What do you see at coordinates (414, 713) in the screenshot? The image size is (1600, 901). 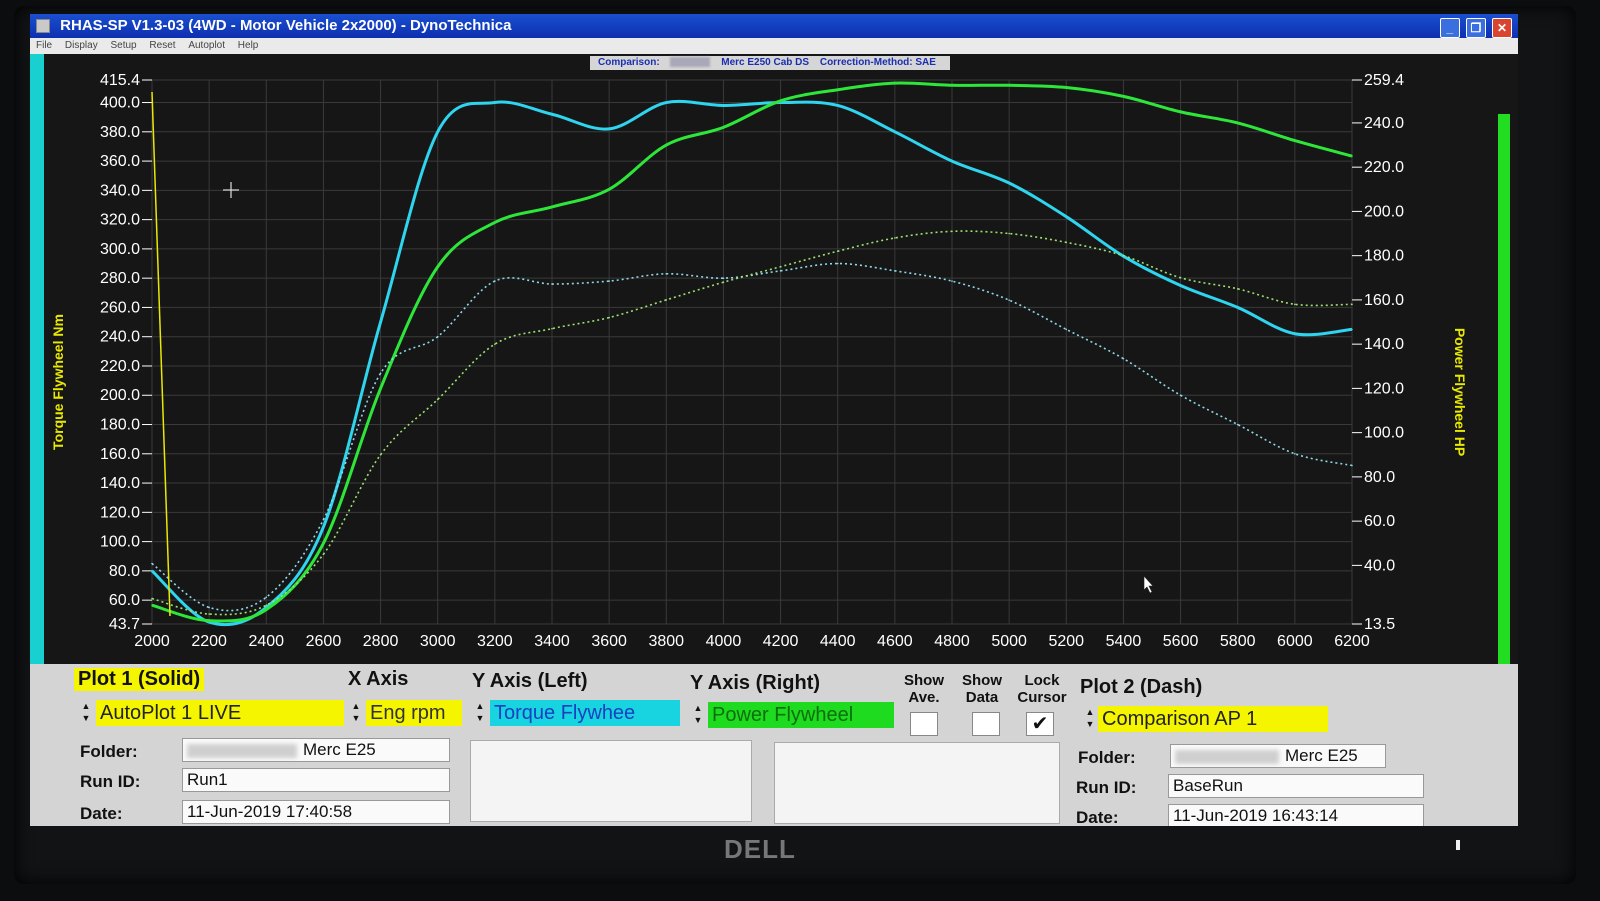 I see `x-axis-select: Eng rpm` at bounding box center [414, 713].